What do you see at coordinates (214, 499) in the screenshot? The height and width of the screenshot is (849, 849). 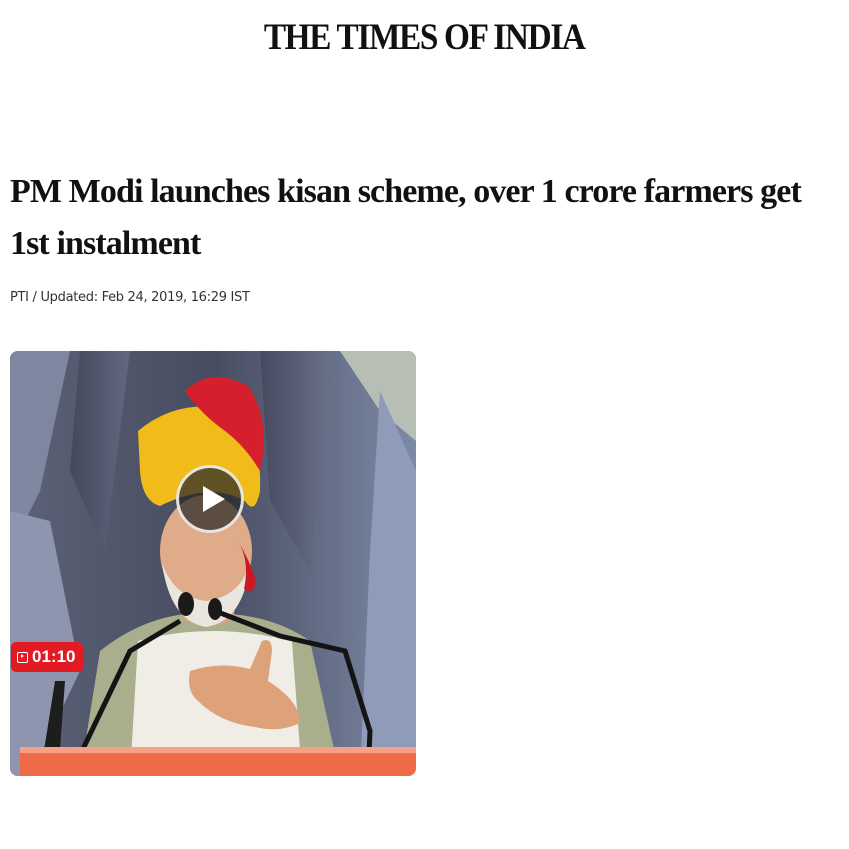 I see `play-icon` at bounding box center [214, 499].